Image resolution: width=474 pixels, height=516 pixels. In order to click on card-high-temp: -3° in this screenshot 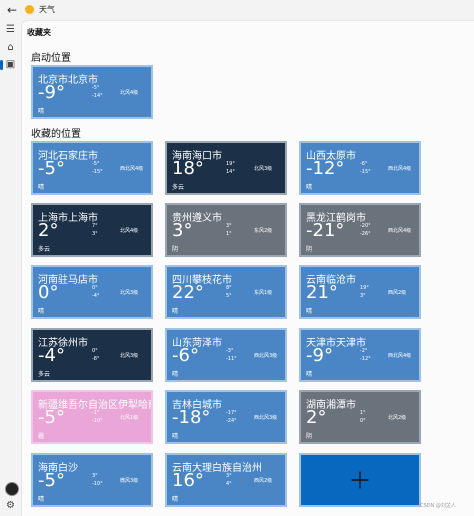, I will do `click(230, 351)`.